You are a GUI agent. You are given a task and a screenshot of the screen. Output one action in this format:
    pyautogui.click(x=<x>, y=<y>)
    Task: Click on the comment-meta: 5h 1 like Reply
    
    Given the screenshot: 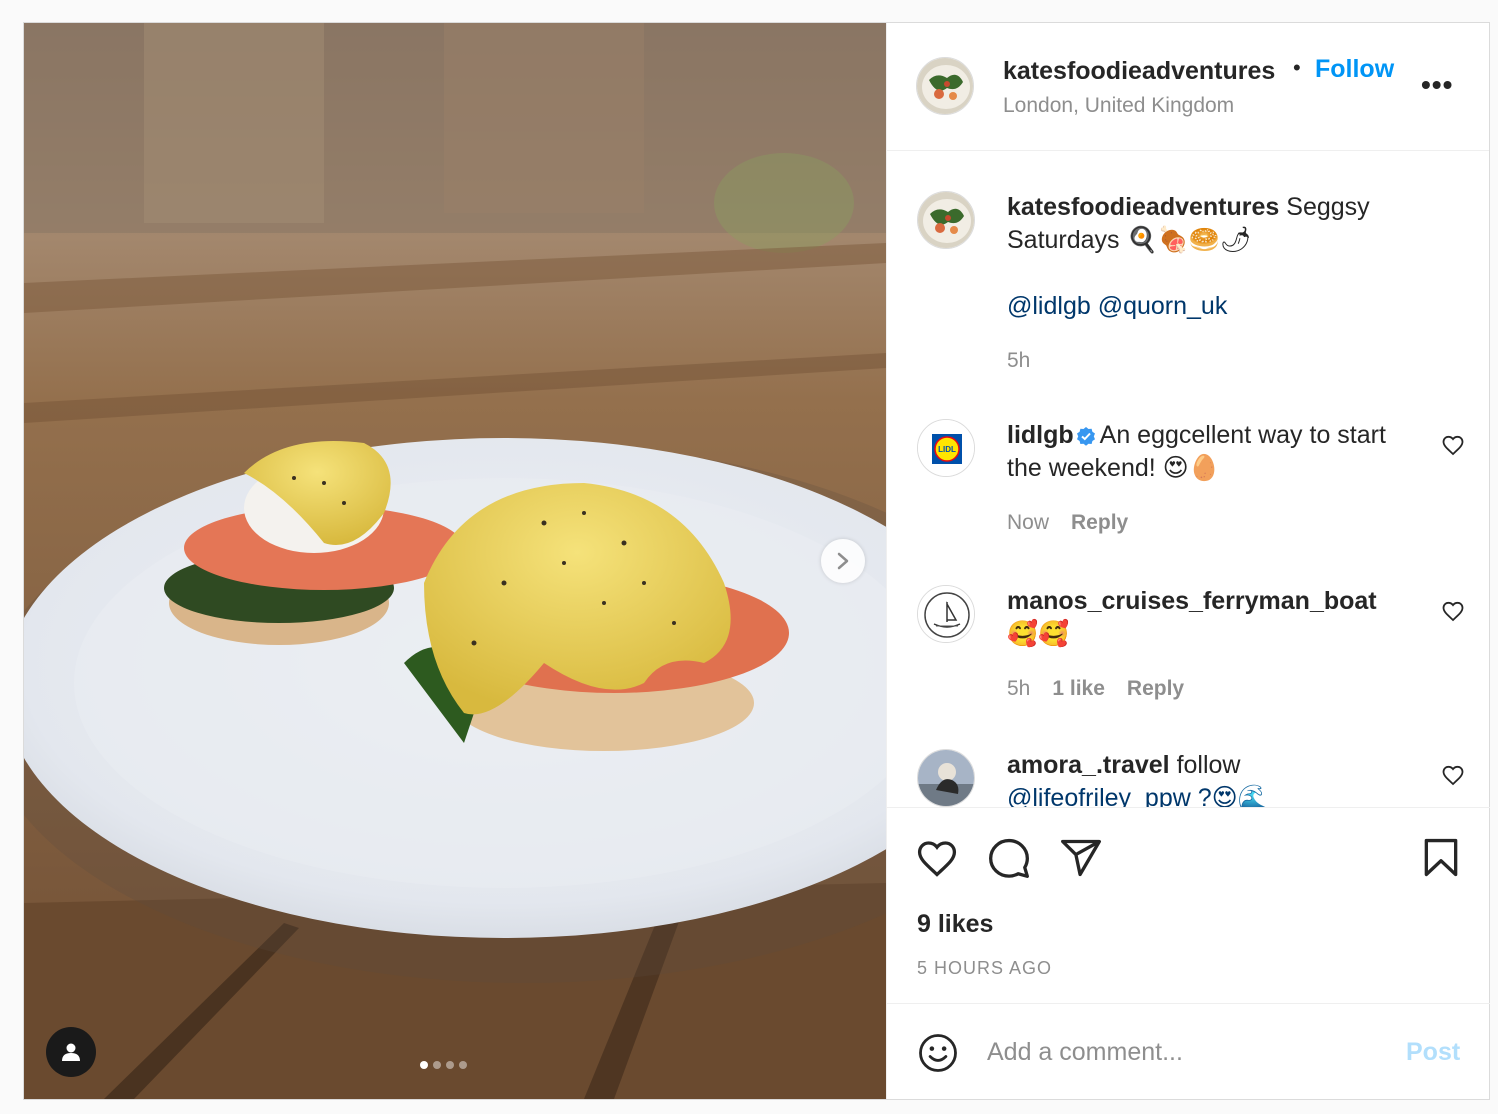 What is the action you would take?
    pyautogui.click(x=1095, y=689)
    